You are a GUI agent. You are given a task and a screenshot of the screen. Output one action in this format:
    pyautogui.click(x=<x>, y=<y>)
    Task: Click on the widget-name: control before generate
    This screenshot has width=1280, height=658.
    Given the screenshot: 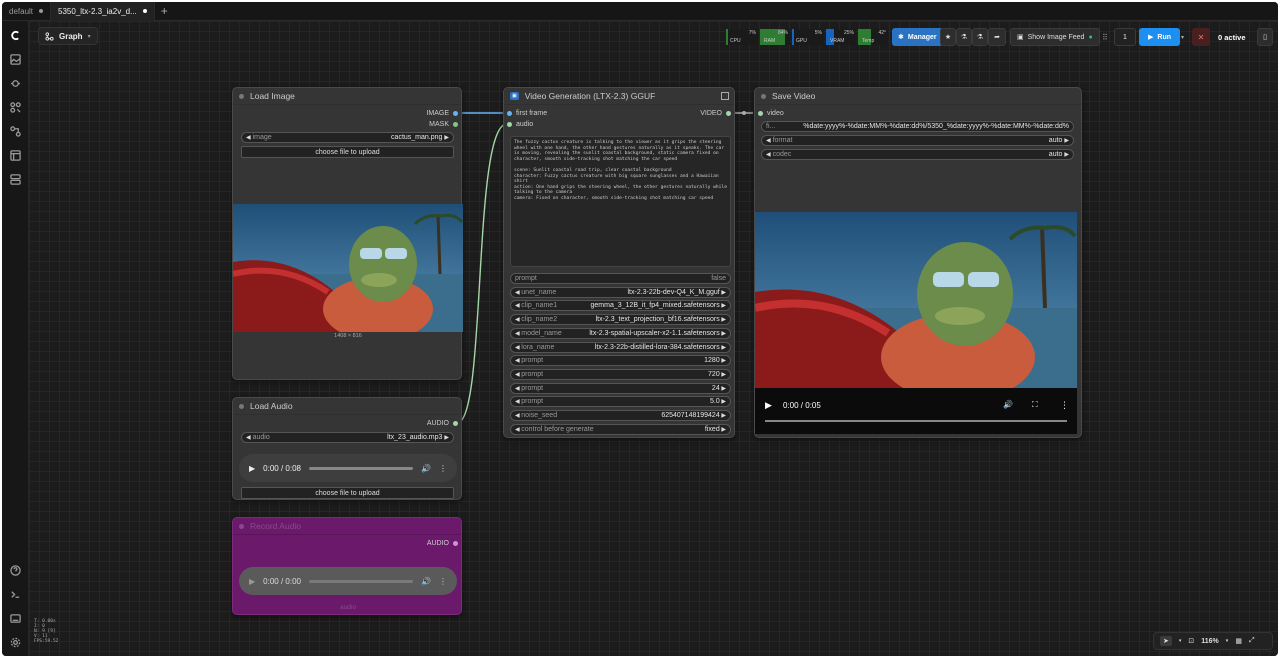 What is the action you would take?
    pyautogui.click(x=557, y=429)
    